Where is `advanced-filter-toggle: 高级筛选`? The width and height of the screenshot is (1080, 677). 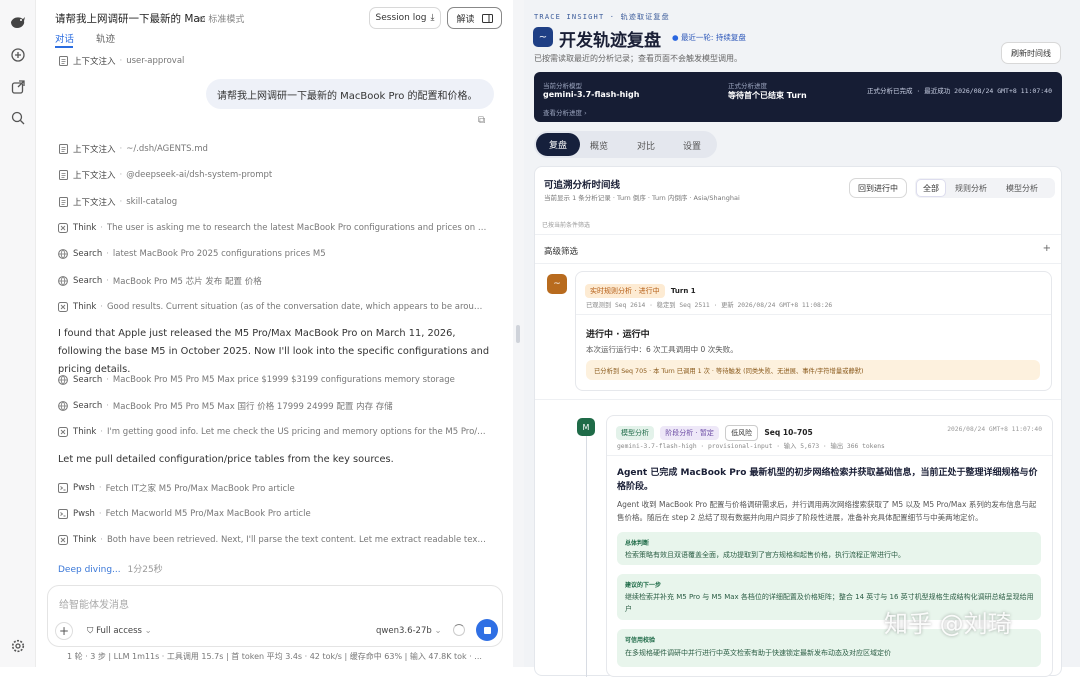
advanced-filter-toggle: 高级筛选 is located at coordinates (561, 251).